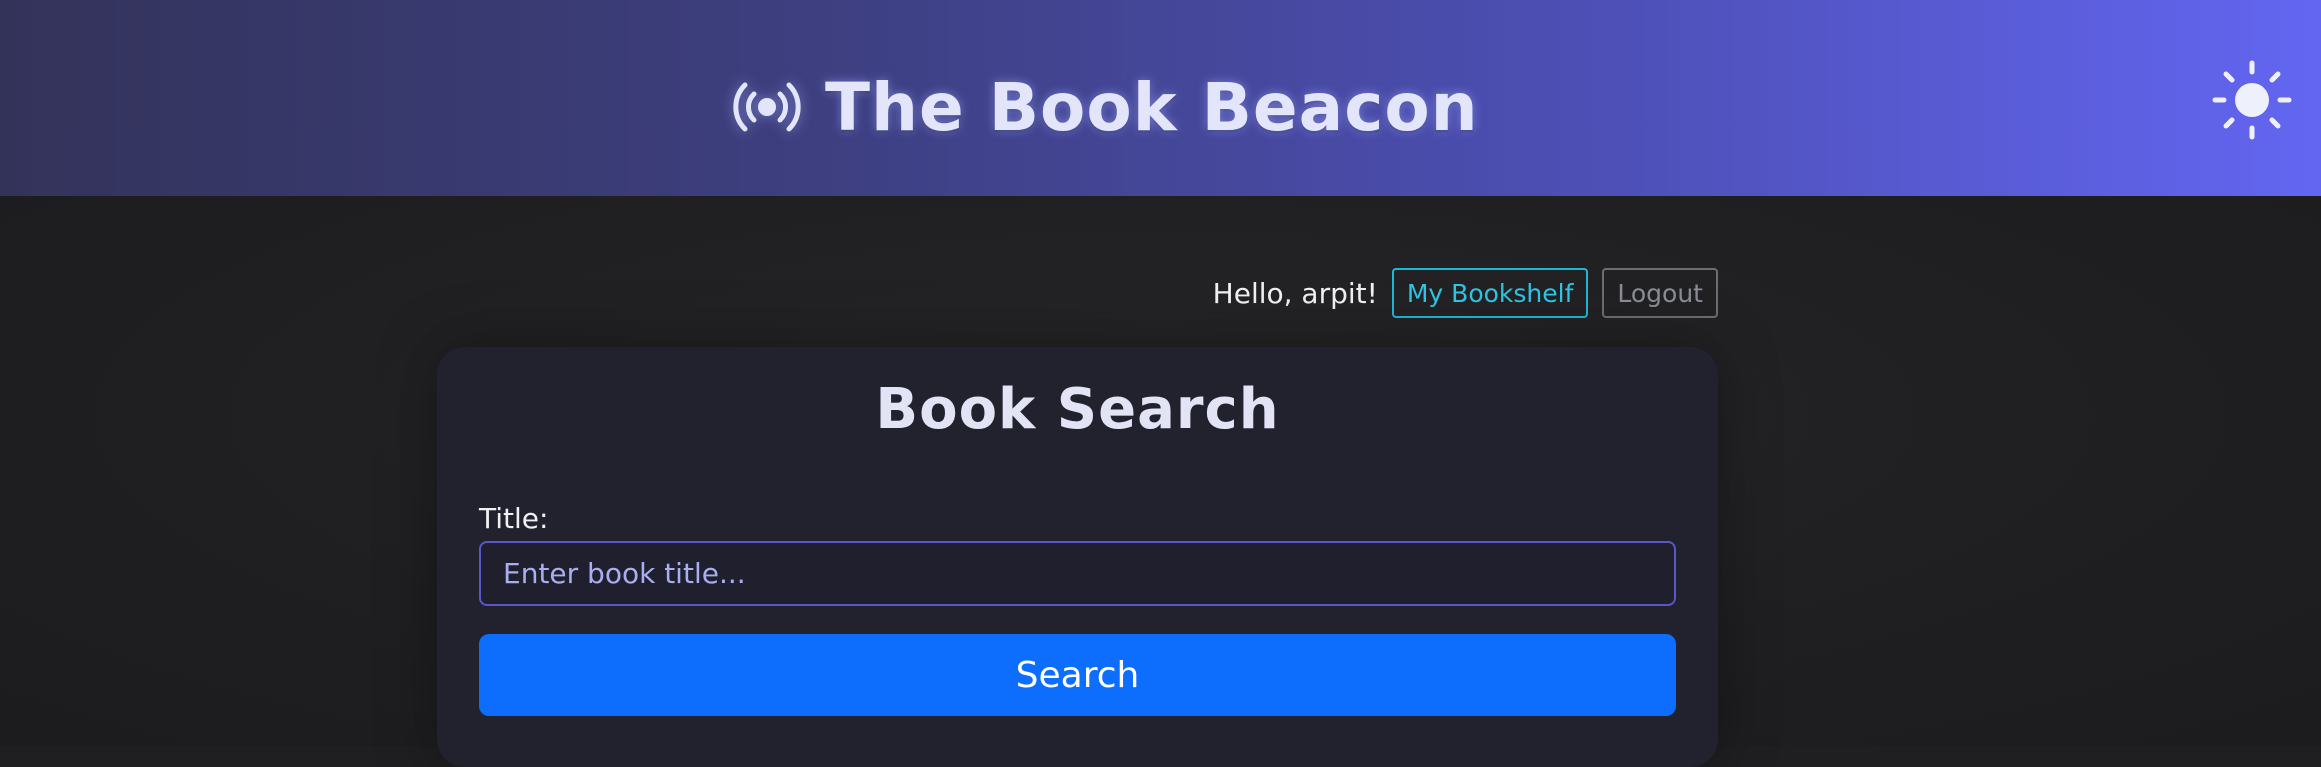 This screenshot has height=767, width=2321. Describe the element at coordinates (1077, 409) in the screenshot. I see `card-heading: Book Search` at that location.